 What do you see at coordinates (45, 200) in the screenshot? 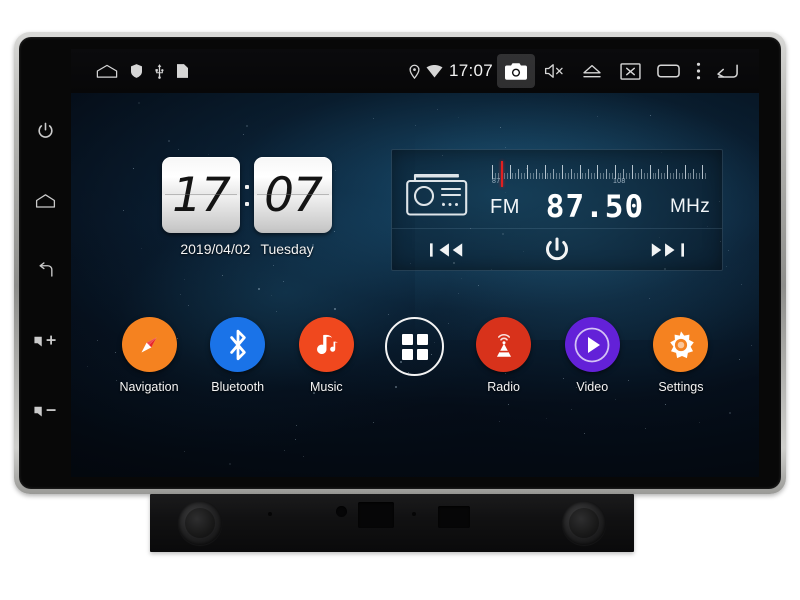
I see `hw-home-button` at bounding box center [45, 200].